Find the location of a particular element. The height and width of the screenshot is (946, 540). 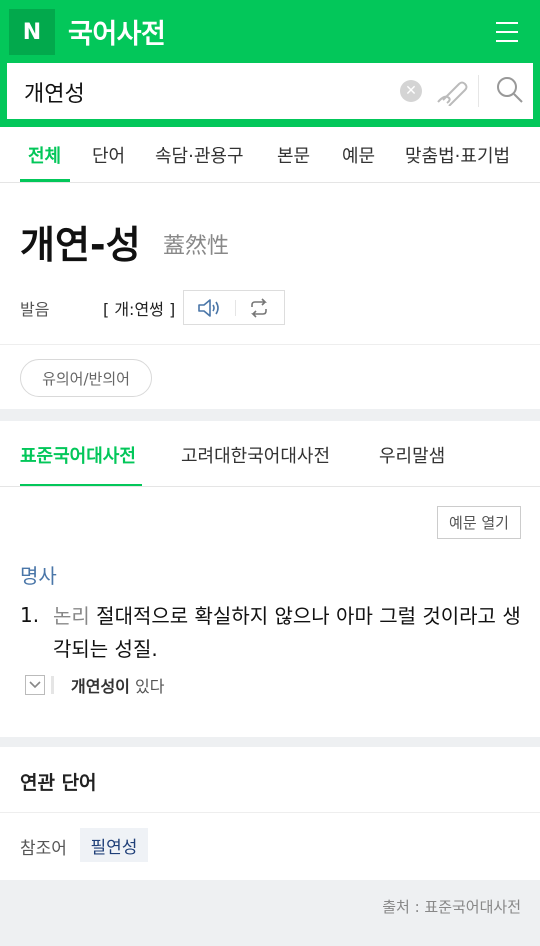

handwriting-icon is located at coordinates (452, 91).